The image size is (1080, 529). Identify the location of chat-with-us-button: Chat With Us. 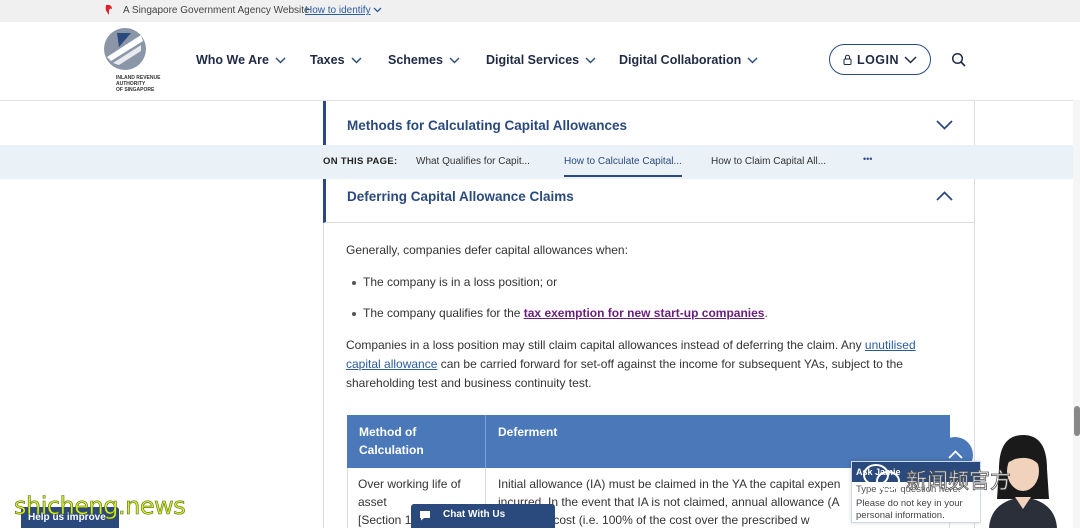
(483, 516).